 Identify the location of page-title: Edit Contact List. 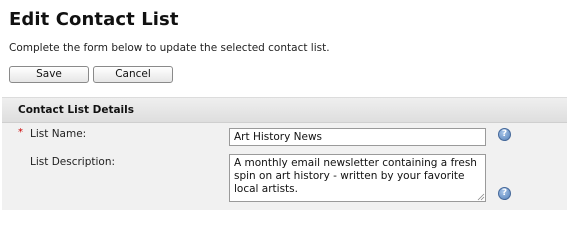
(94, 19).